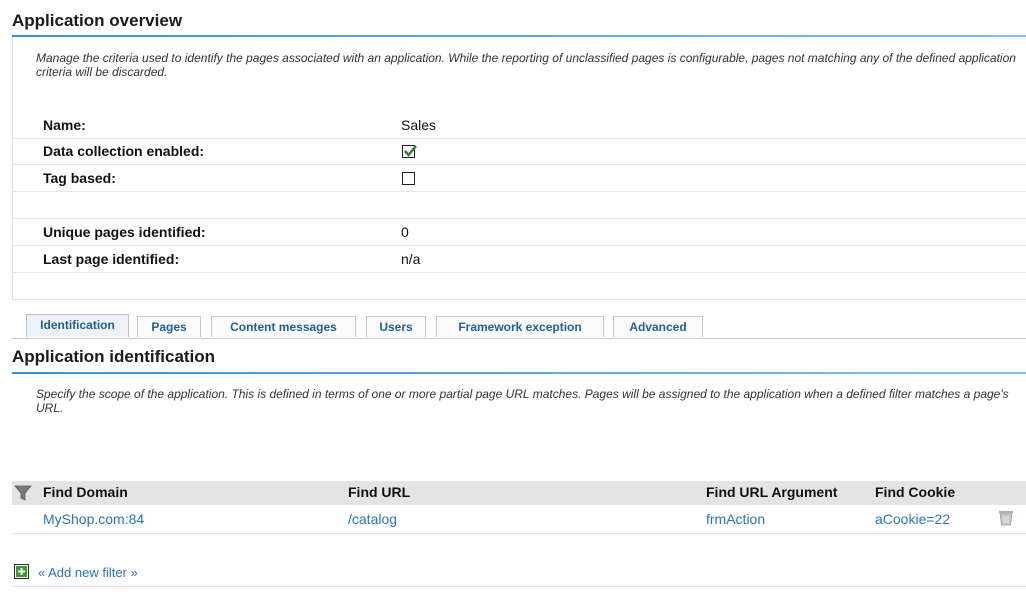 This screenshot has height=598, width=1026. What do you see at coordinates (658, 326) in the screenshot?
I see `tab-advanced: Advanced` at bounding box center [658, 326].